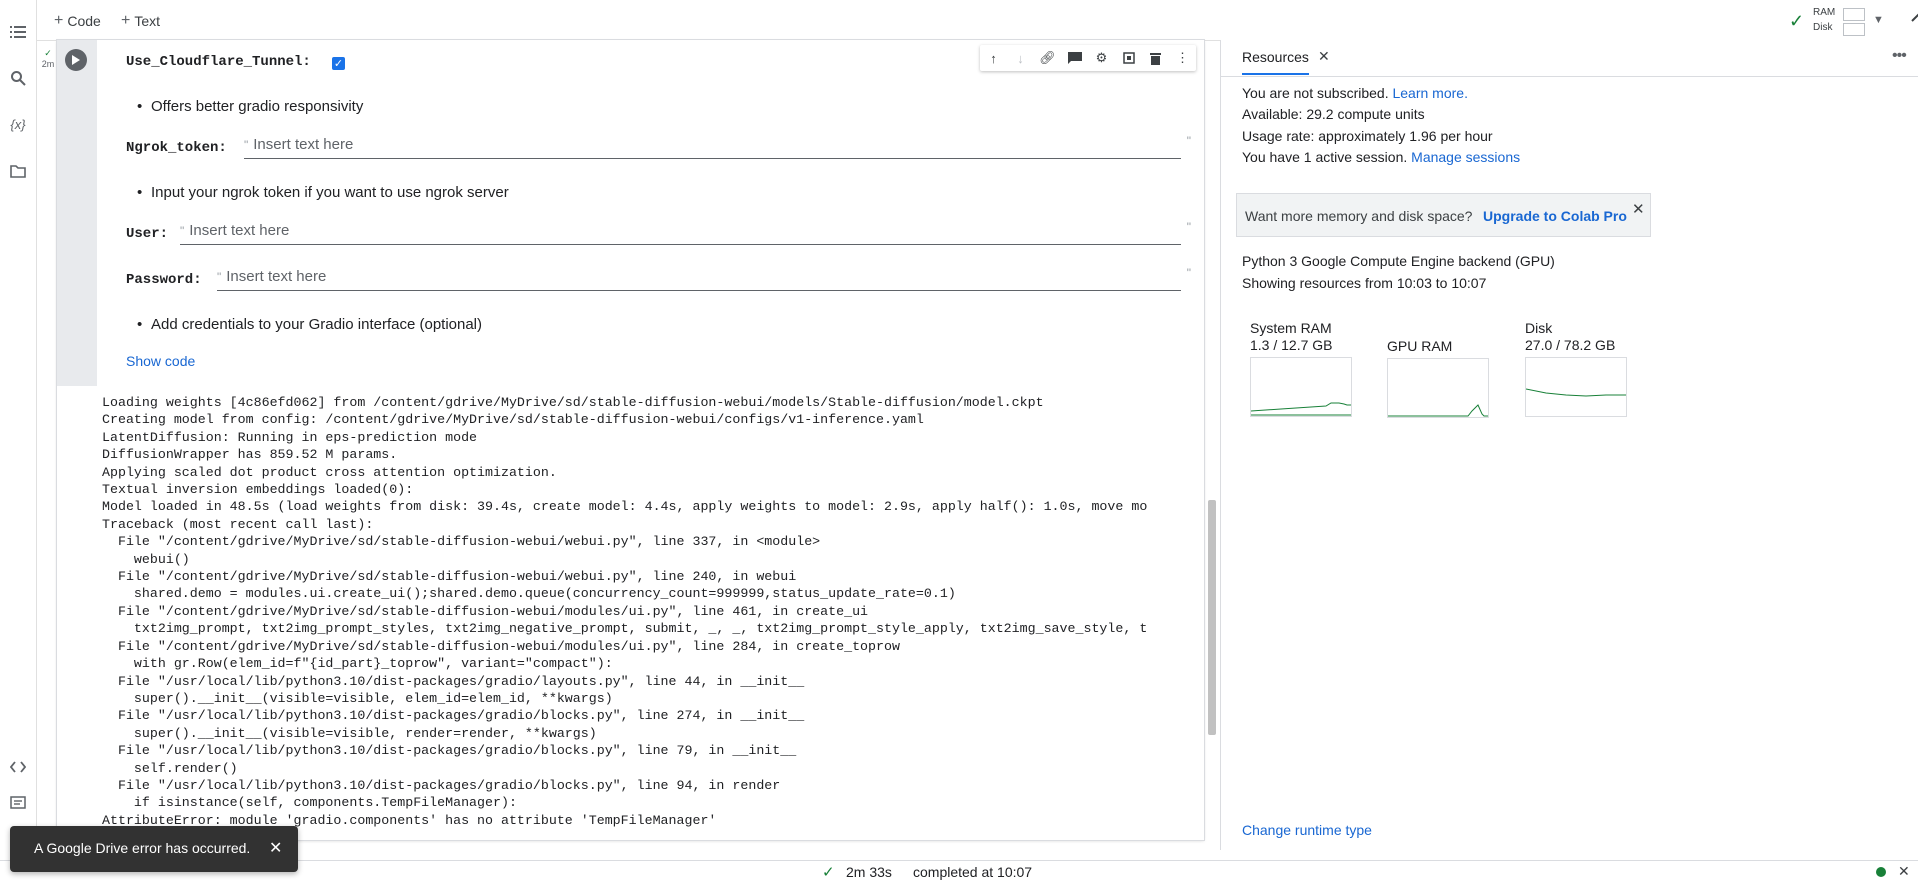  I want to click on disk-chart, so click(1576, 387).